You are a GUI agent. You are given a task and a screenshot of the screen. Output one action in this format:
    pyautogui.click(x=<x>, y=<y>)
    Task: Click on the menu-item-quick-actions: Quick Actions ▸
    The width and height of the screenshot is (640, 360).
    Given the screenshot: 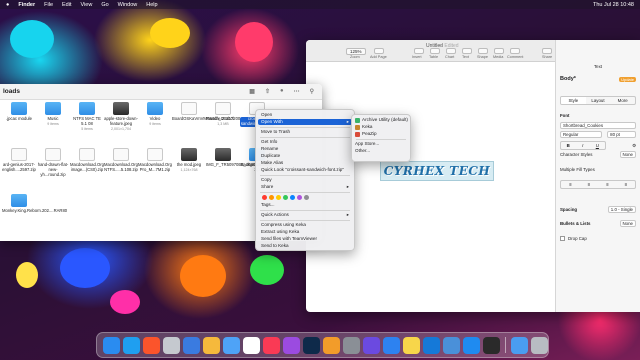 What is the action you would take?
    pyautogui.click(x=305, y=215)
    